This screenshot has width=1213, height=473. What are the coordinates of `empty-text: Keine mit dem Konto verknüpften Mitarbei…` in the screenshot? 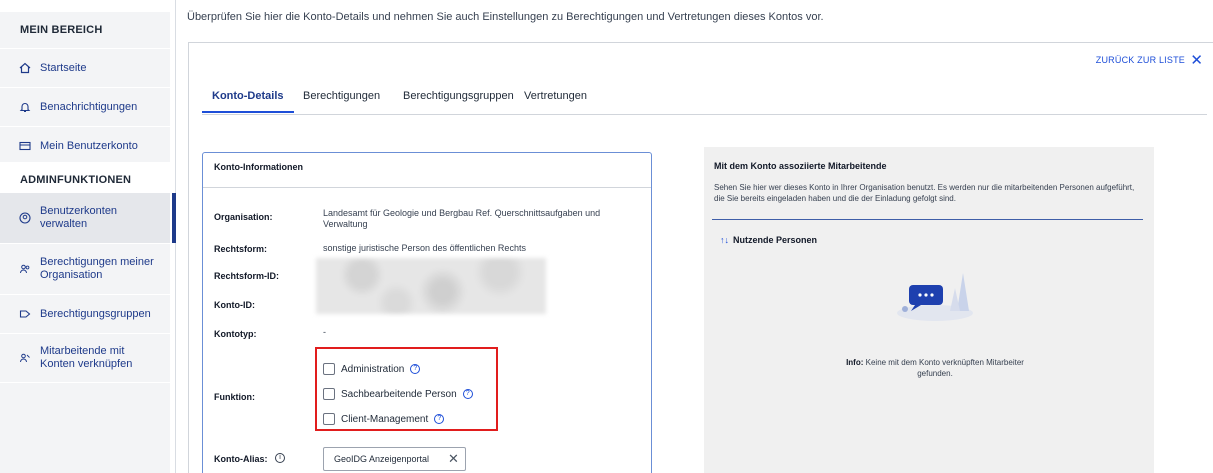 It's located at (944, 368).